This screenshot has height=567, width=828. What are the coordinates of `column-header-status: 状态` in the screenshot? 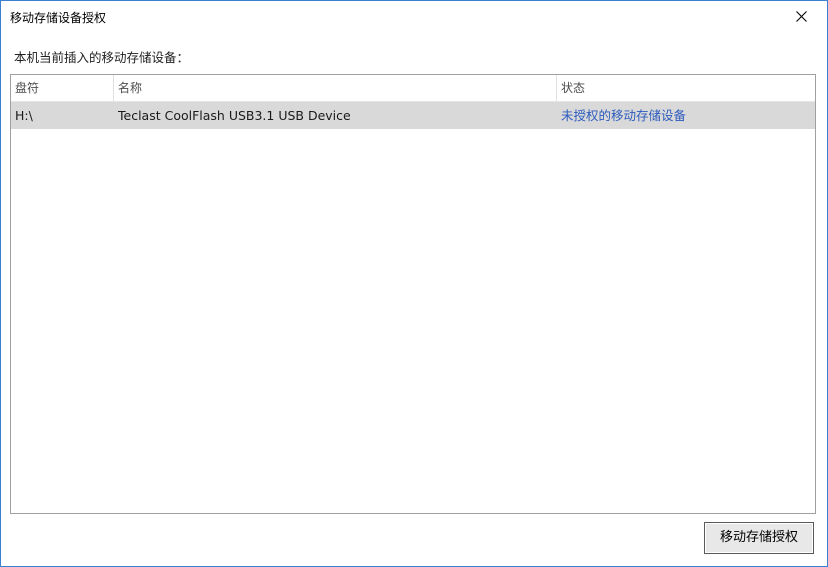 It's located at (681, 88).